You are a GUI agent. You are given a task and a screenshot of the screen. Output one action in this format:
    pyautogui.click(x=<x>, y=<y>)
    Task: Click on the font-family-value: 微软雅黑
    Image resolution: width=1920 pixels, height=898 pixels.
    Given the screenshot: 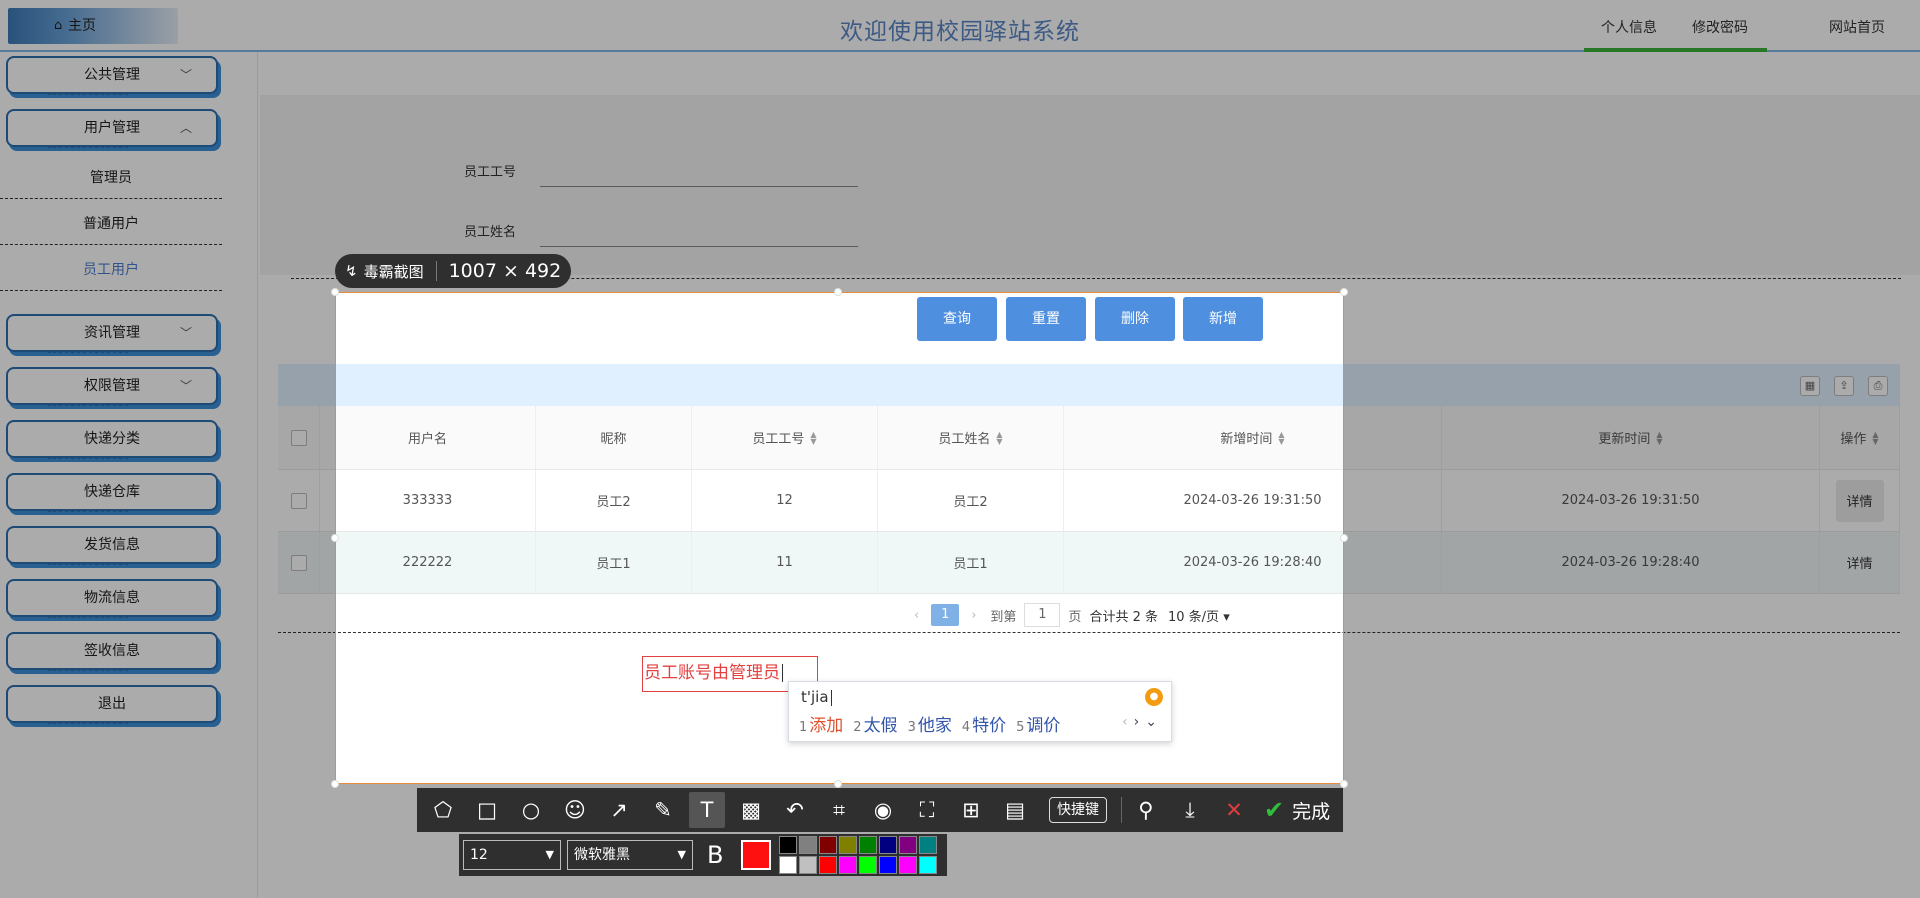 What is the action you would take?
    pyautogui.click(x=602, y=855)
    